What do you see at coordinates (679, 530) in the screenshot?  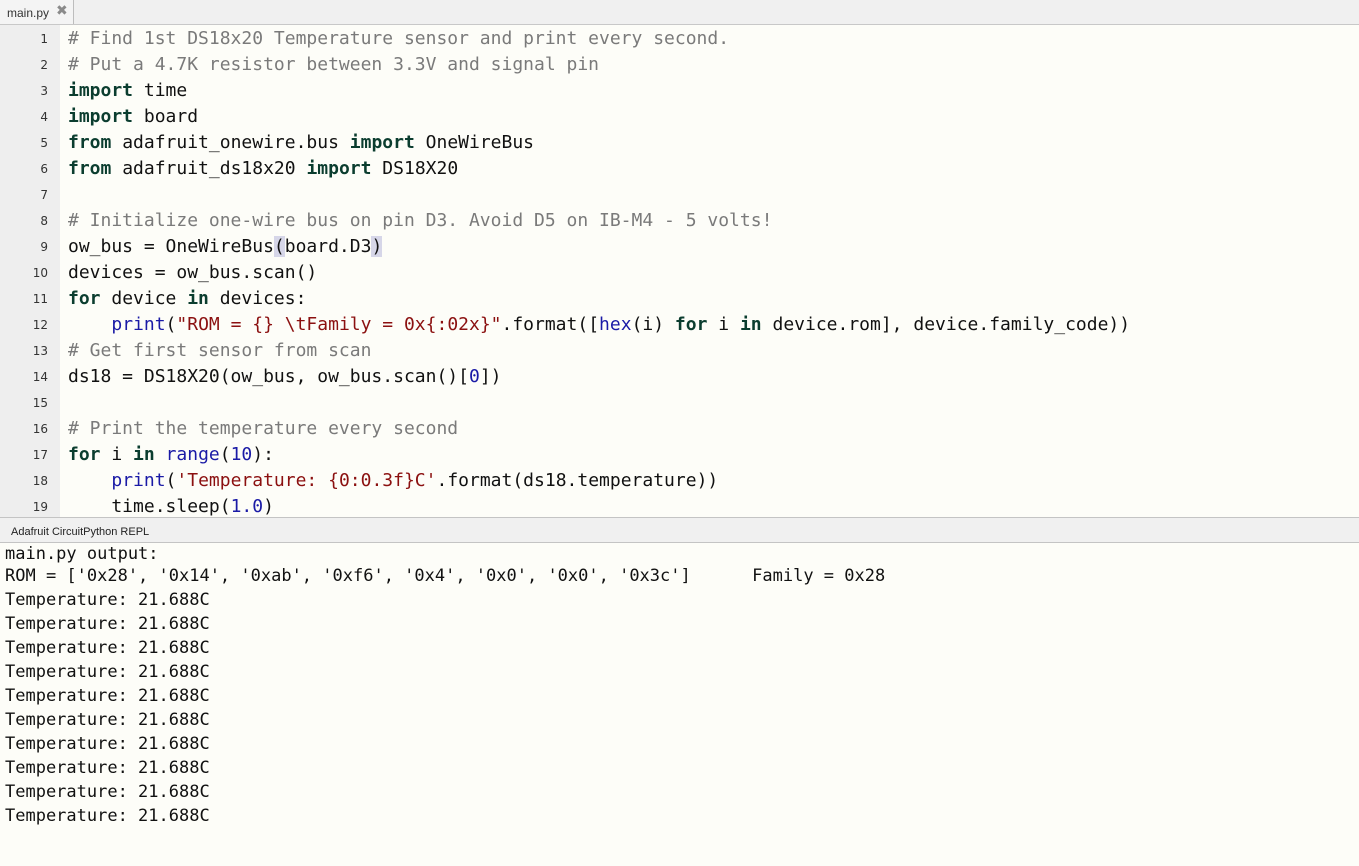 I see `repl-panel-header: Adafruit CircuitPython REPL` at bounding box center [679, 530].